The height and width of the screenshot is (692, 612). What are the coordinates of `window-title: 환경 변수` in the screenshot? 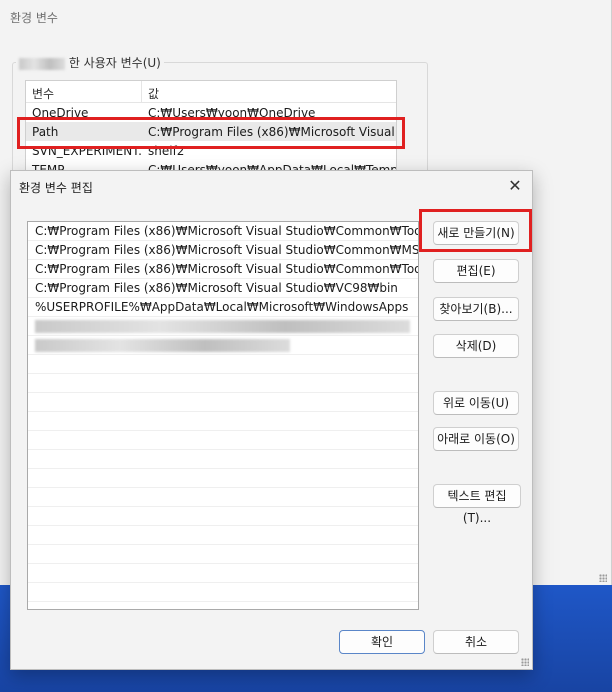 It's located at (34, 18).